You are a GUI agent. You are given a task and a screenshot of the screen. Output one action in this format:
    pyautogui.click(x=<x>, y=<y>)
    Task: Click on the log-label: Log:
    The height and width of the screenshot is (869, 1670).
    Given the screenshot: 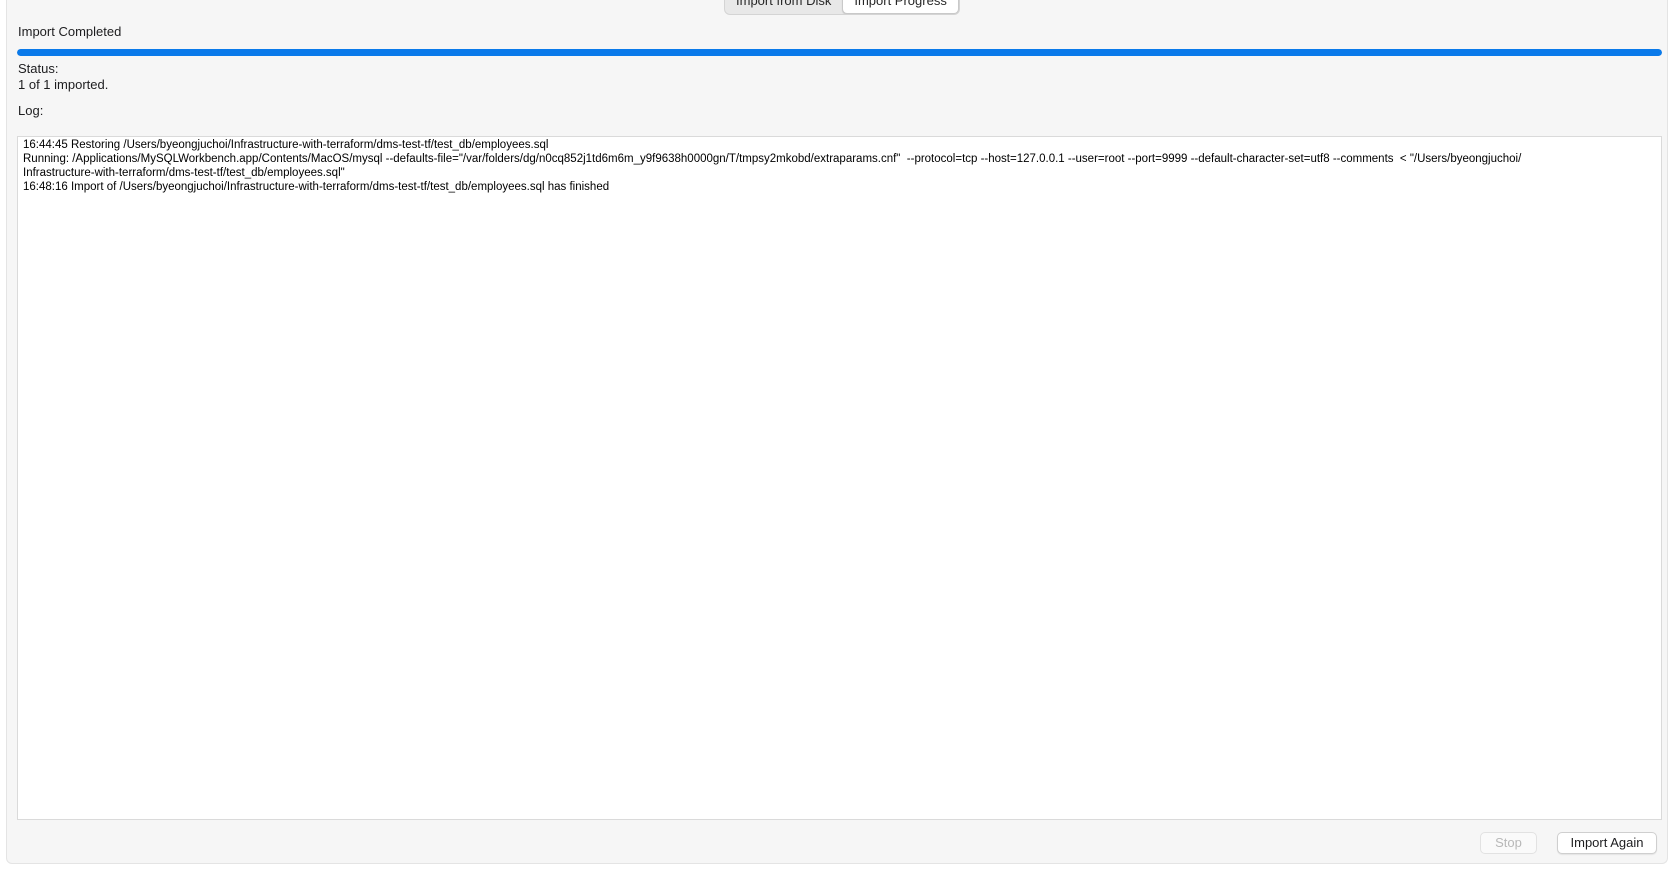 What is the action you would take?
    pyautogui.click(x=31, y=110)
    